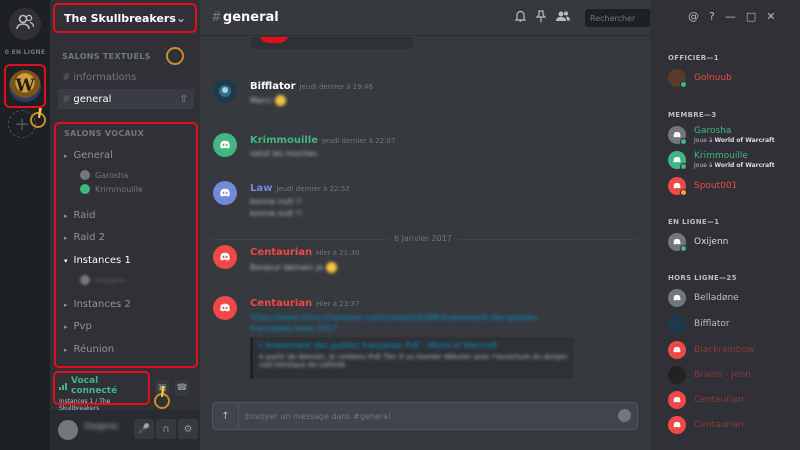 The height and width of the screenshot is (450, 800). What do you see at coordinates (88, 155) in the screenshot?
I see `voice-channel-general: ▸ General` at bounding box center [88, 155].